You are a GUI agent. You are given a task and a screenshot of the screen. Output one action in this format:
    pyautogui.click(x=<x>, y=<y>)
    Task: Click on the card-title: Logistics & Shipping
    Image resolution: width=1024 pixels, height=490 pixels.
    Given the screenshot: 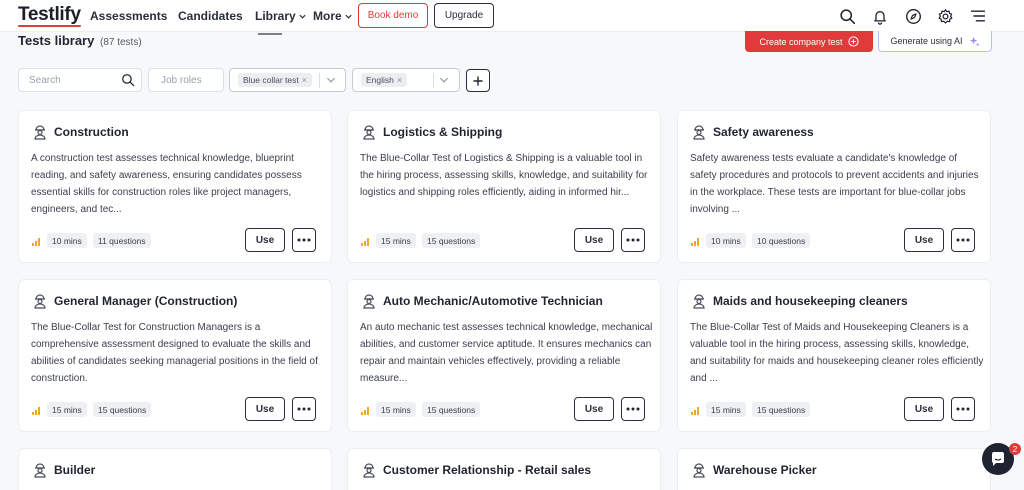 What is the action you would take?
    pyautogui.click(x=443, y=132)
    